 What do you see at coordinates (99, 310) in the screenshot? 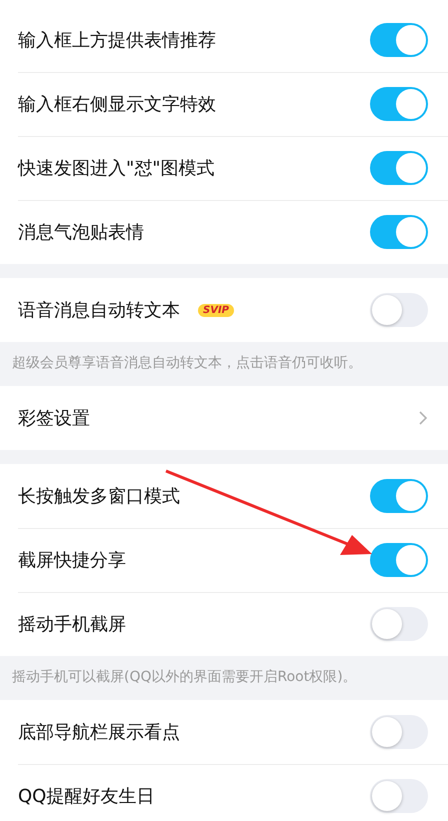
I see `setting-label: 语音消息自动转文本` at bounding box center [99, 310].